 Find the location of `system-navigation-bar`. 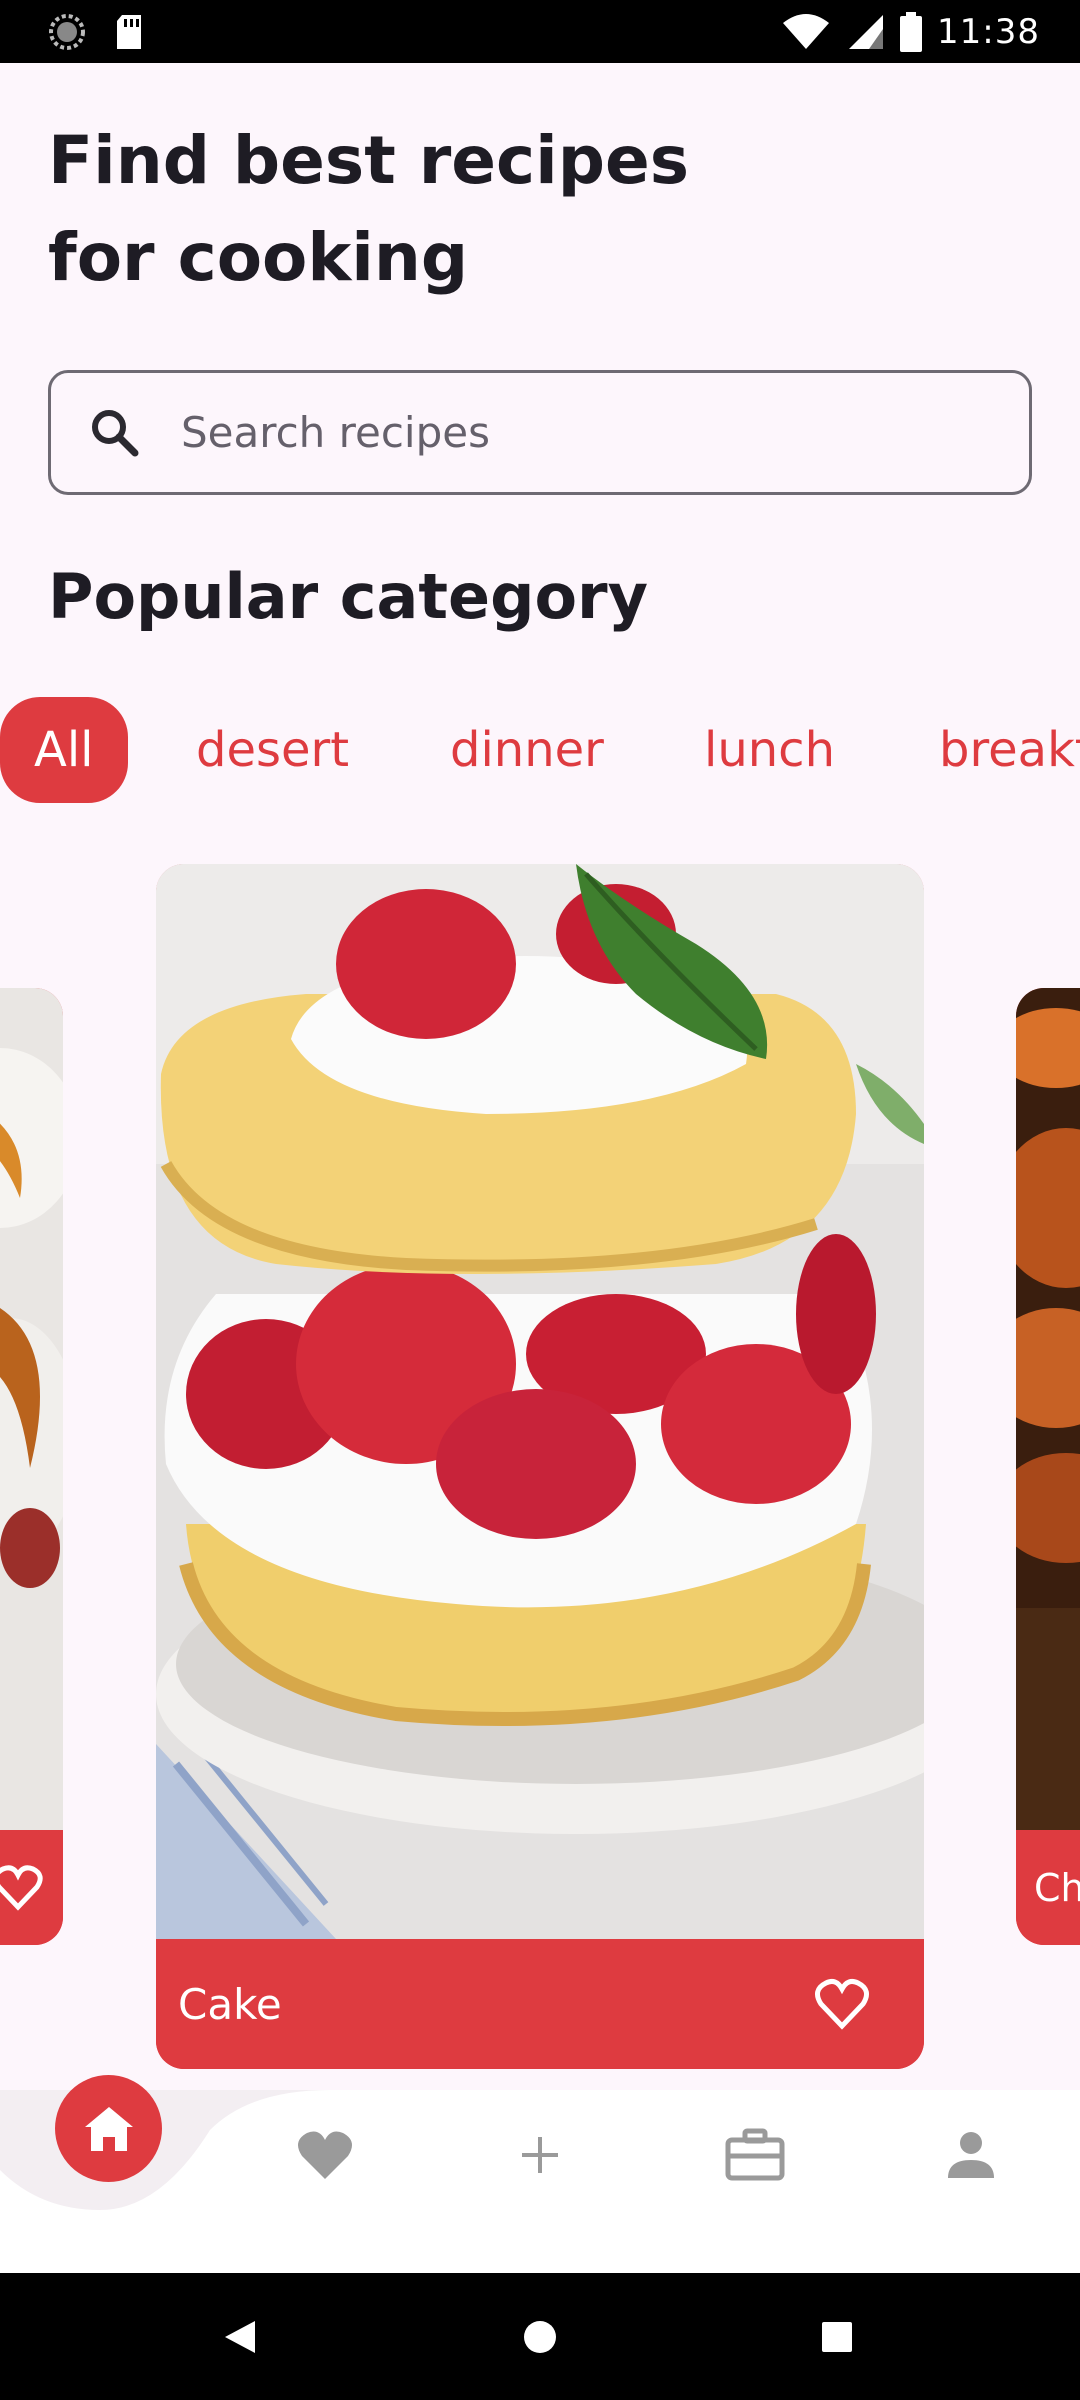

system-navigation-bar is located at coordinates (540, 2336).